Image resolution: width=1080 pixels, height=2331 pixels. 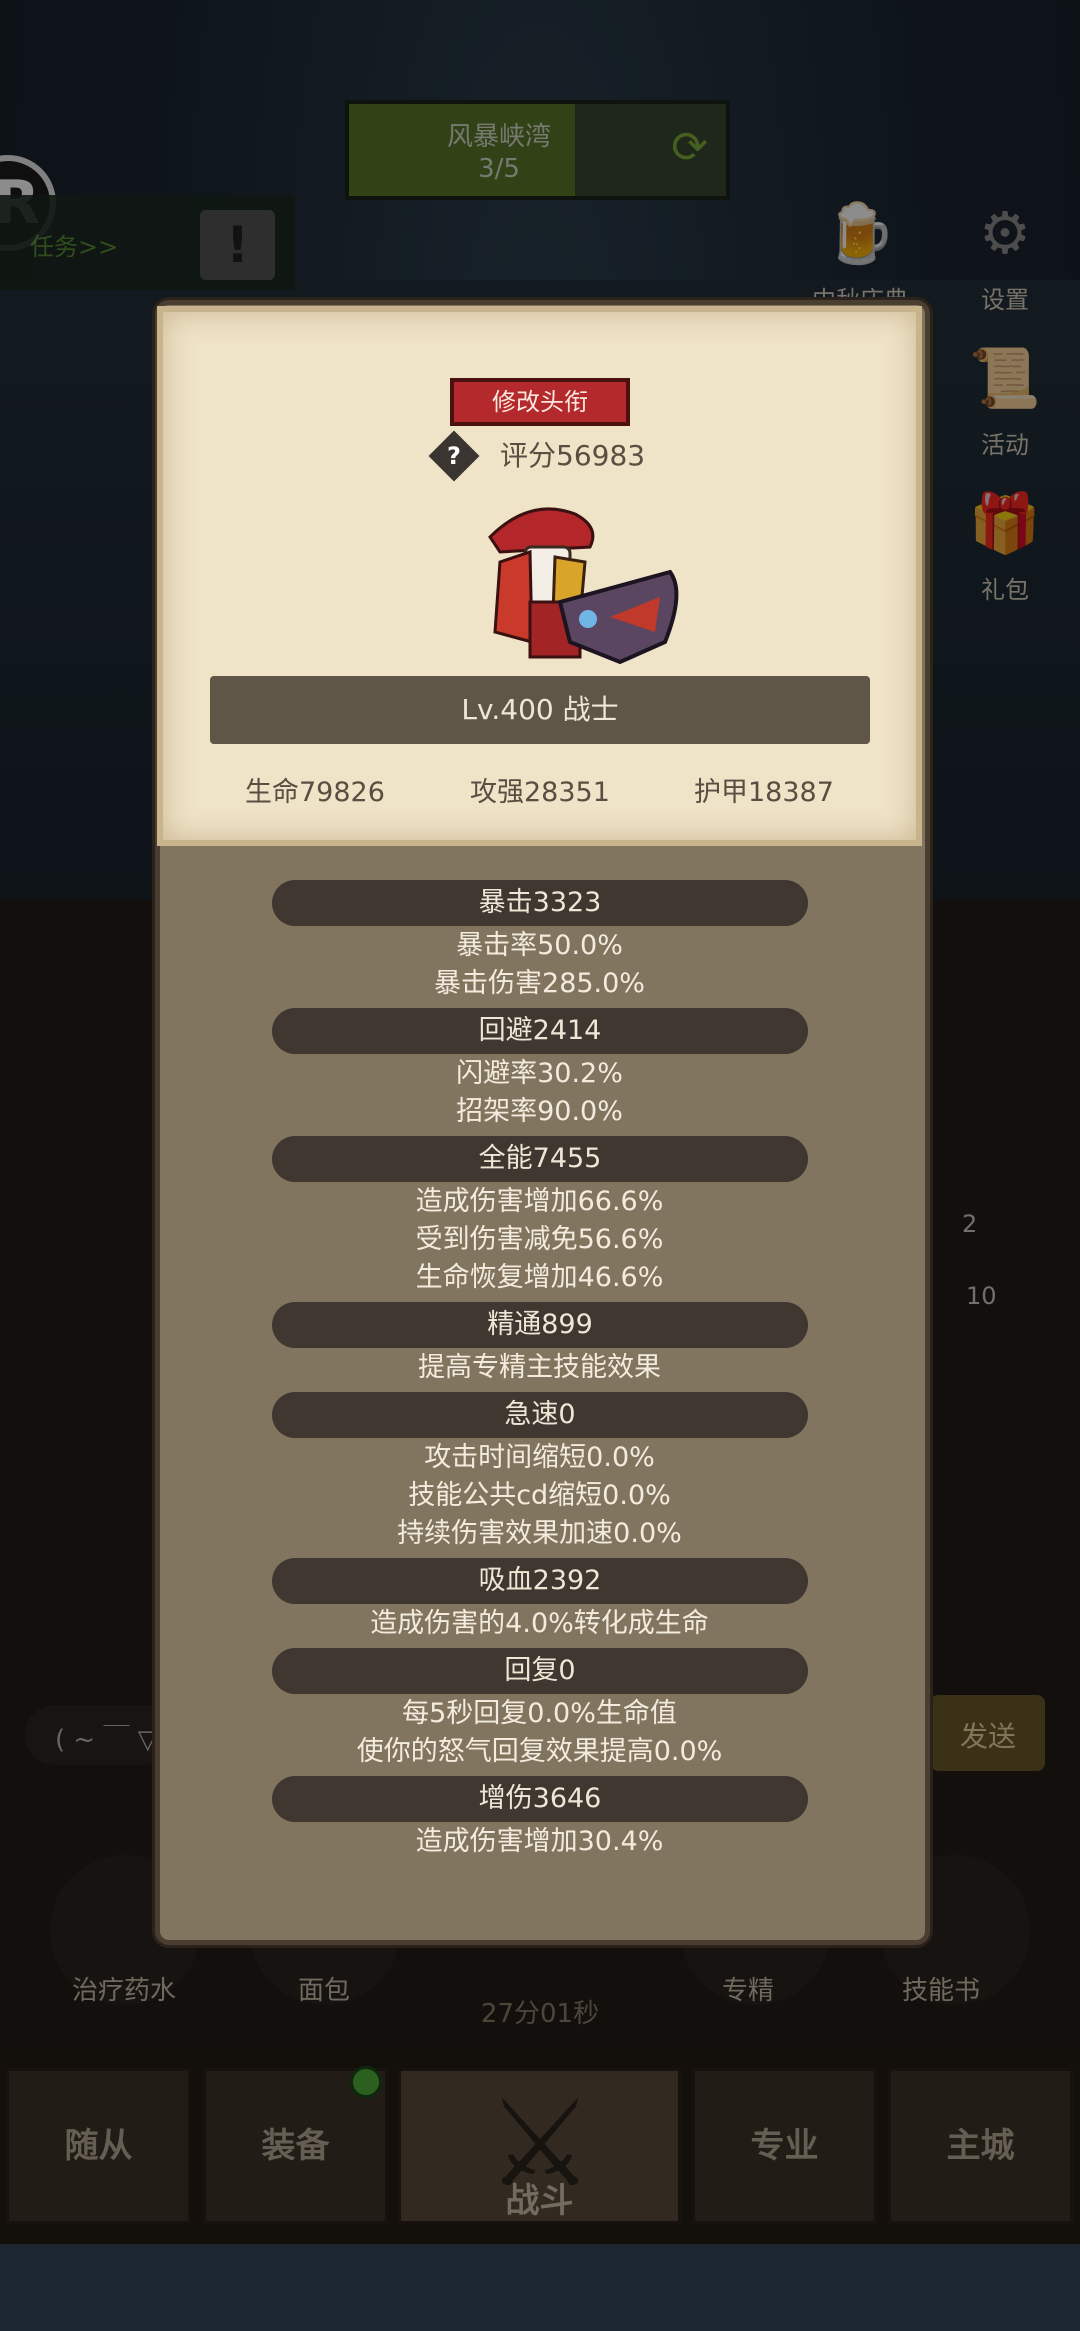 I want to click on warrior-character-sprite, so click(x=583, y=586).